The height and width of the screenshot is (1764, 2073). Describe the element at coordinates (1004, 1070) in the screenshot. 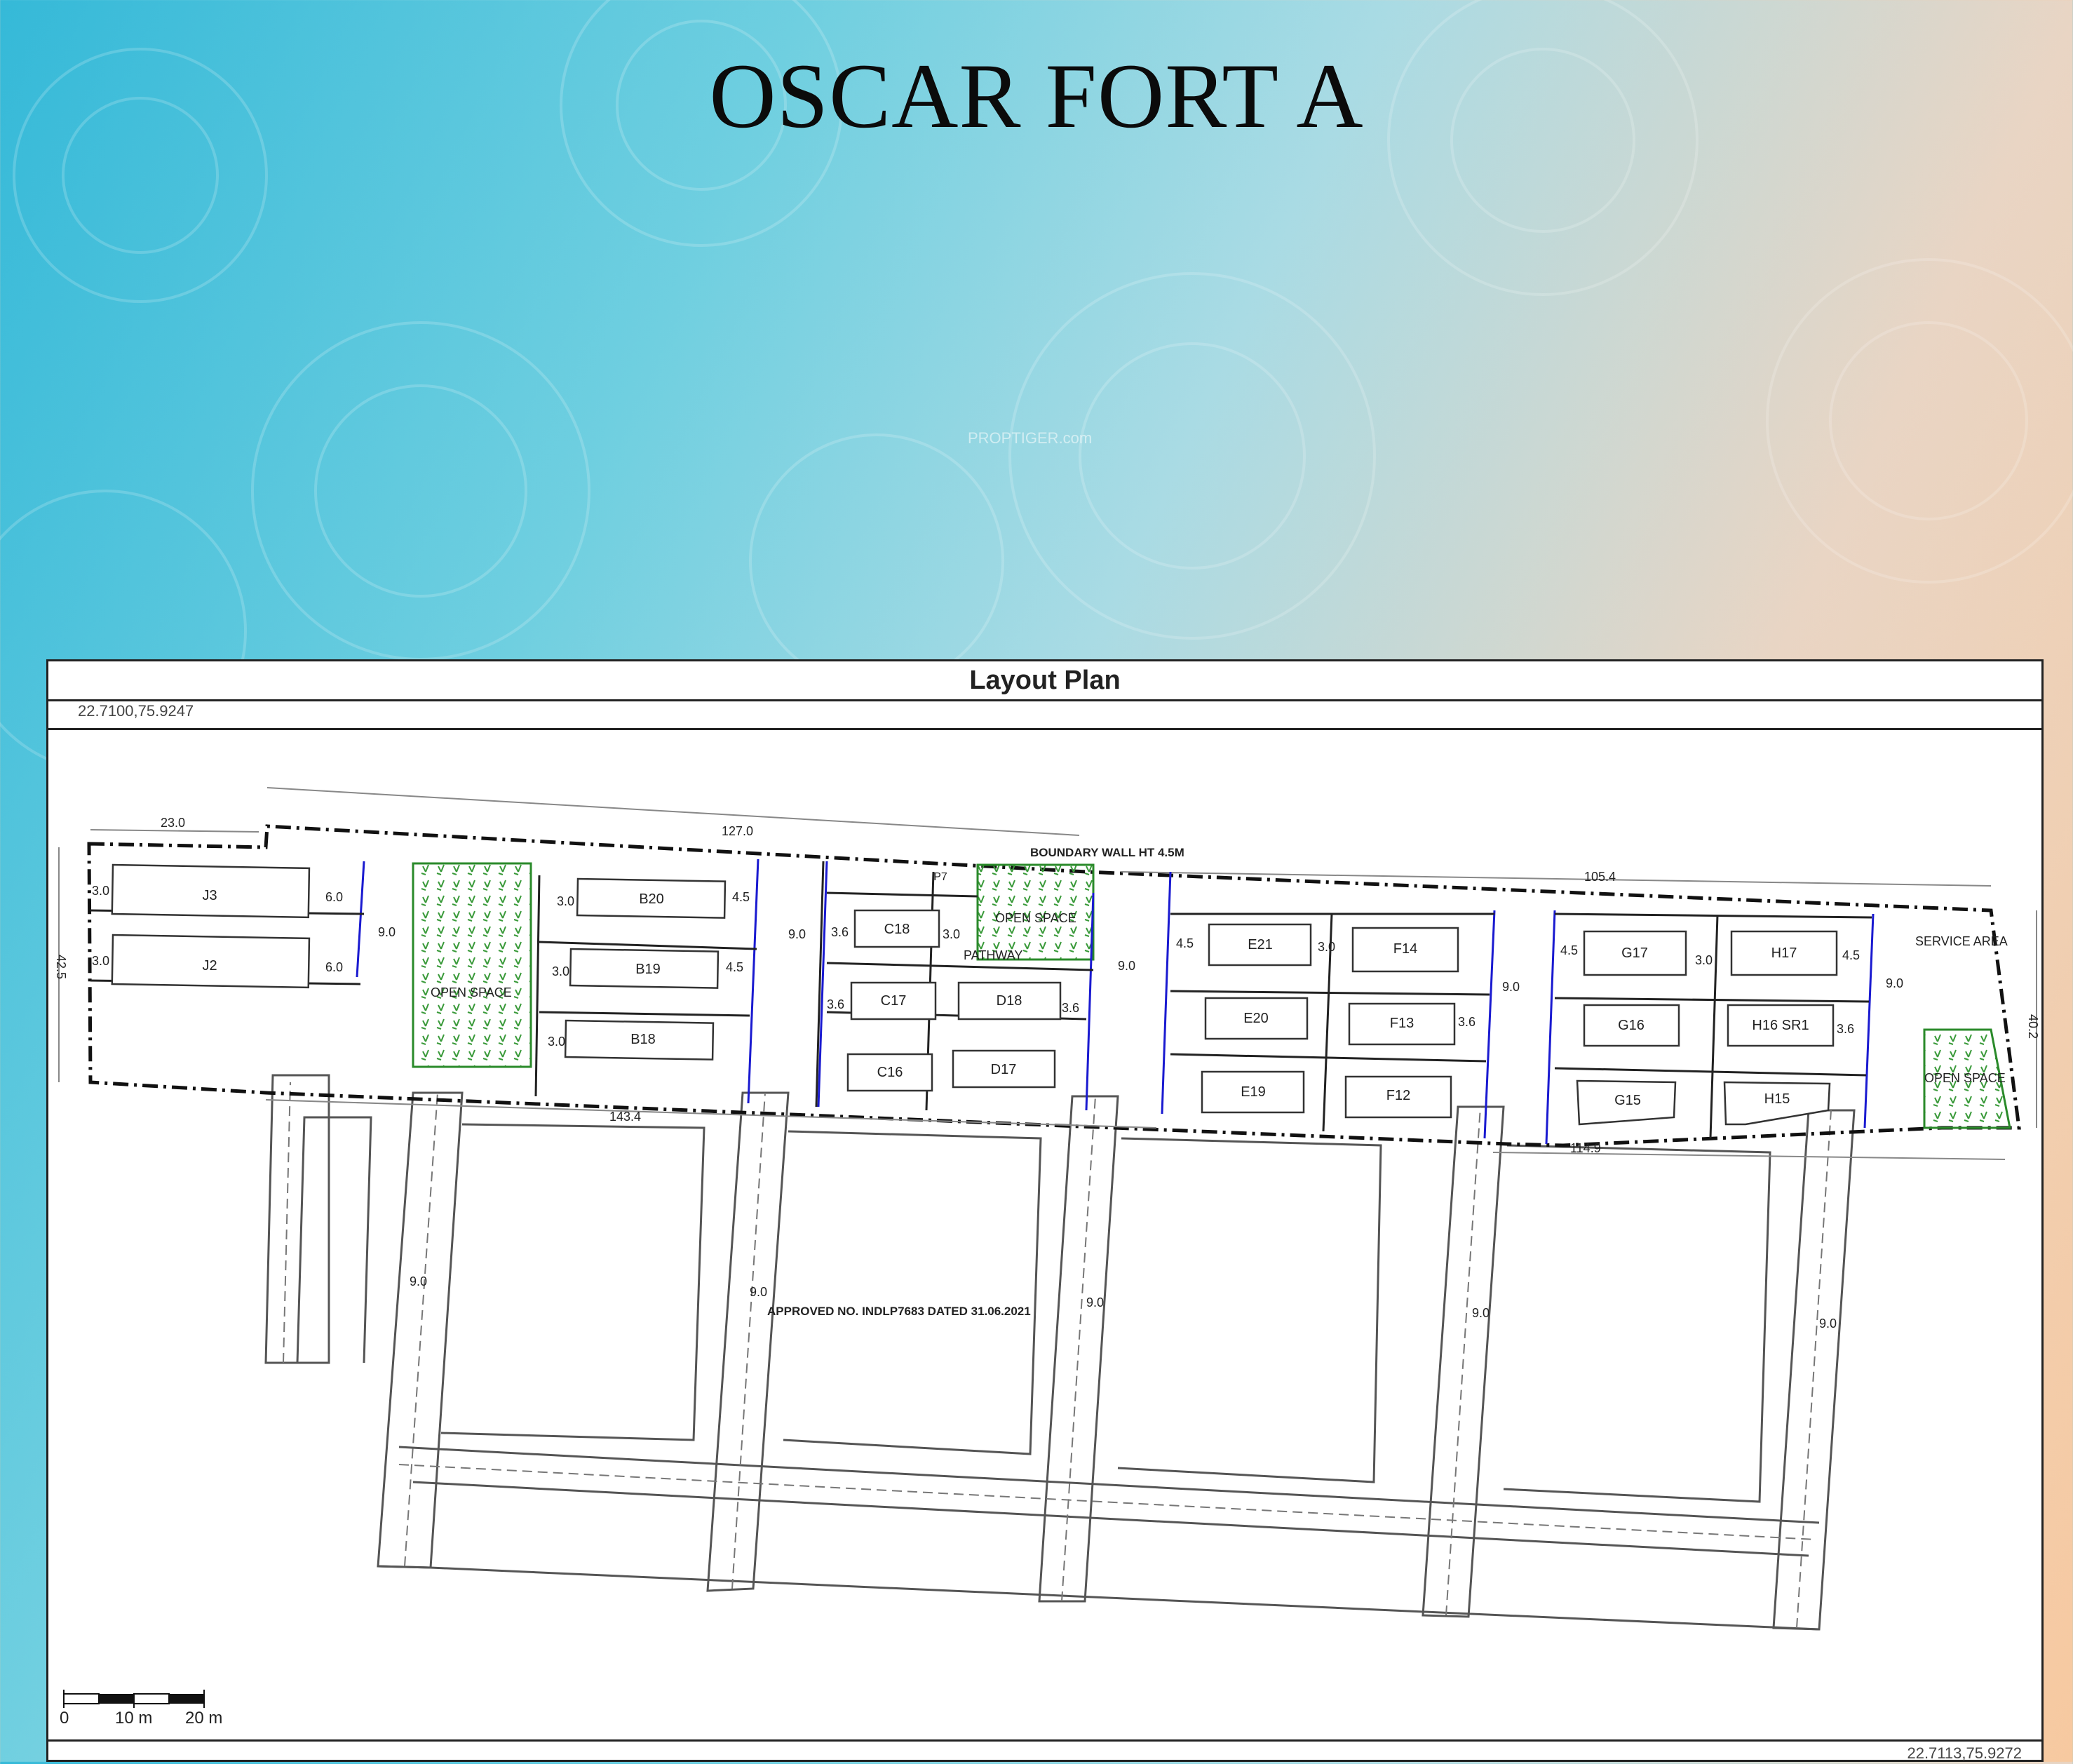

I see `unit-label: D17` at that location.